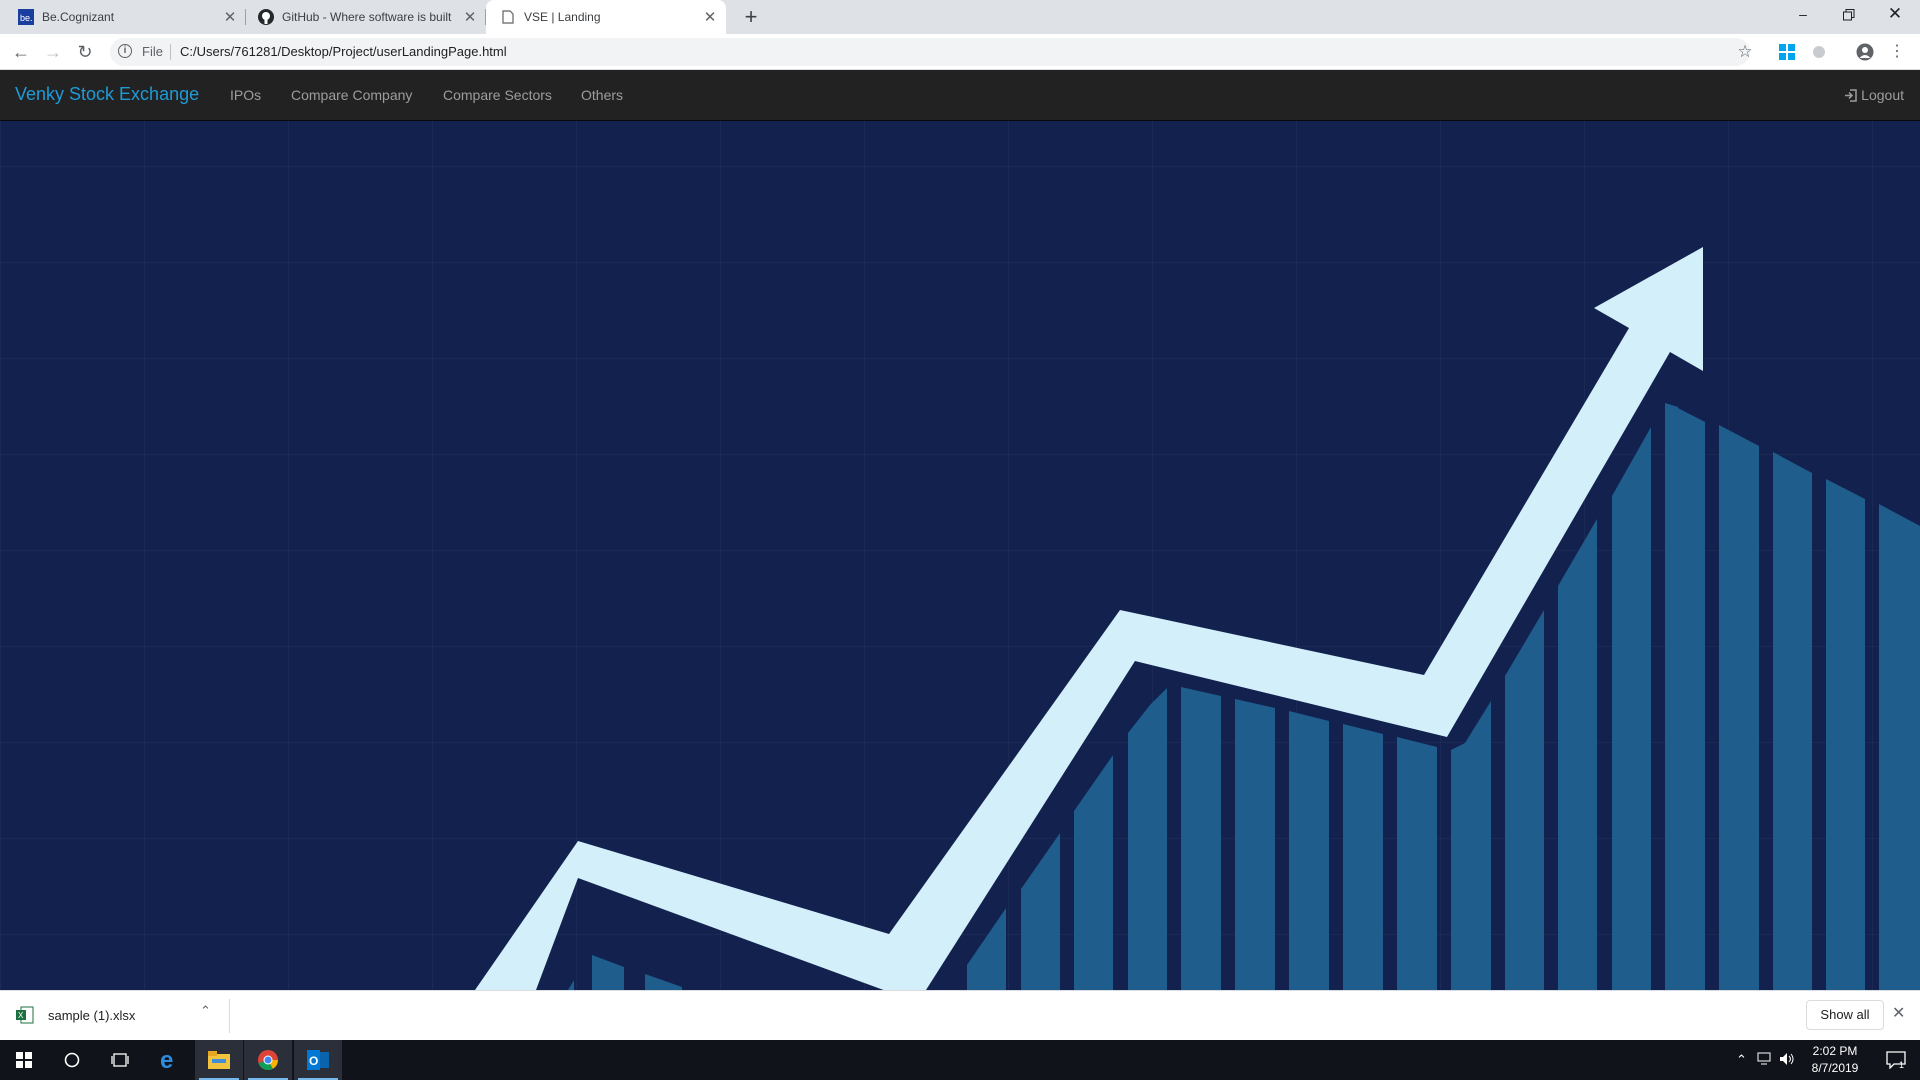 This screenshot has height=1080, width=1920. I want to click on close-downloads-icon: ✕, so click(1898, 1013).